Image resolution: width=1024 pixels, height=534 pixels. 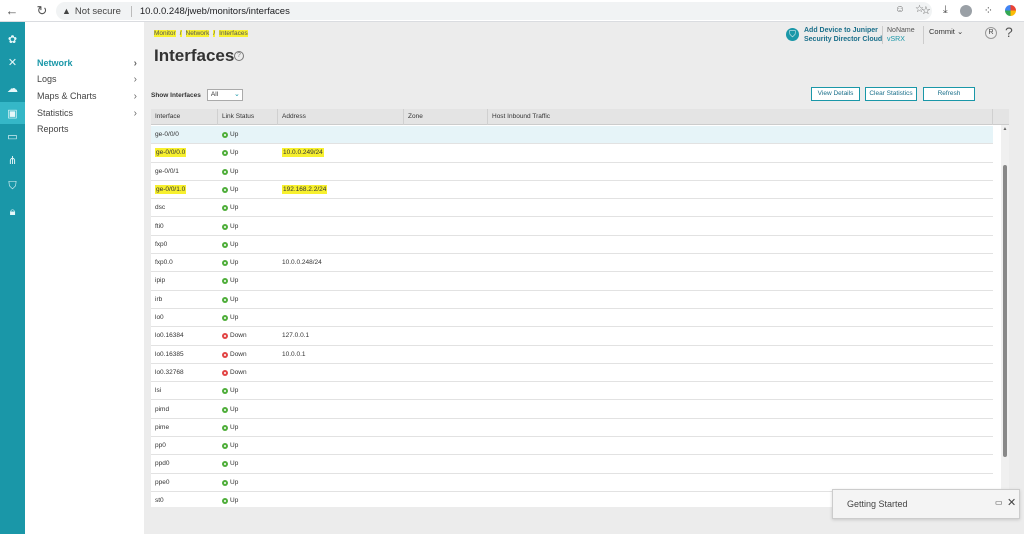 What do you see at coordinates (225, 372) in the screenshot?
I see `status-down-icon` at bounding box center [225, 372].